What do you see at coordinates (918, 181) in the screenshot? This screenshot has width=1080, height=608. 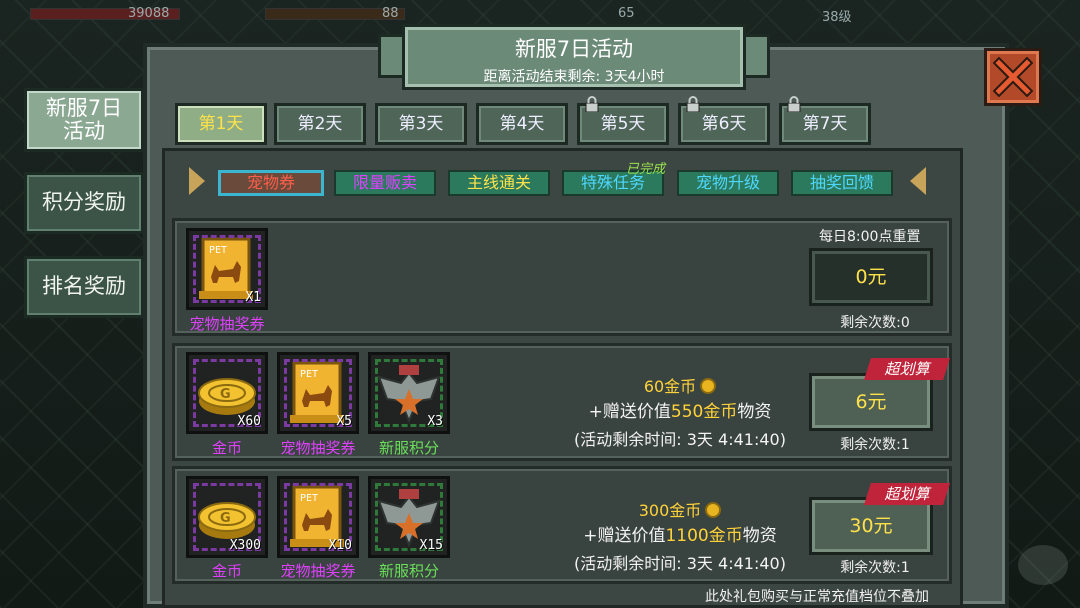 I see `scroll-right-arrow-icon` at bounding box center [918, 181].